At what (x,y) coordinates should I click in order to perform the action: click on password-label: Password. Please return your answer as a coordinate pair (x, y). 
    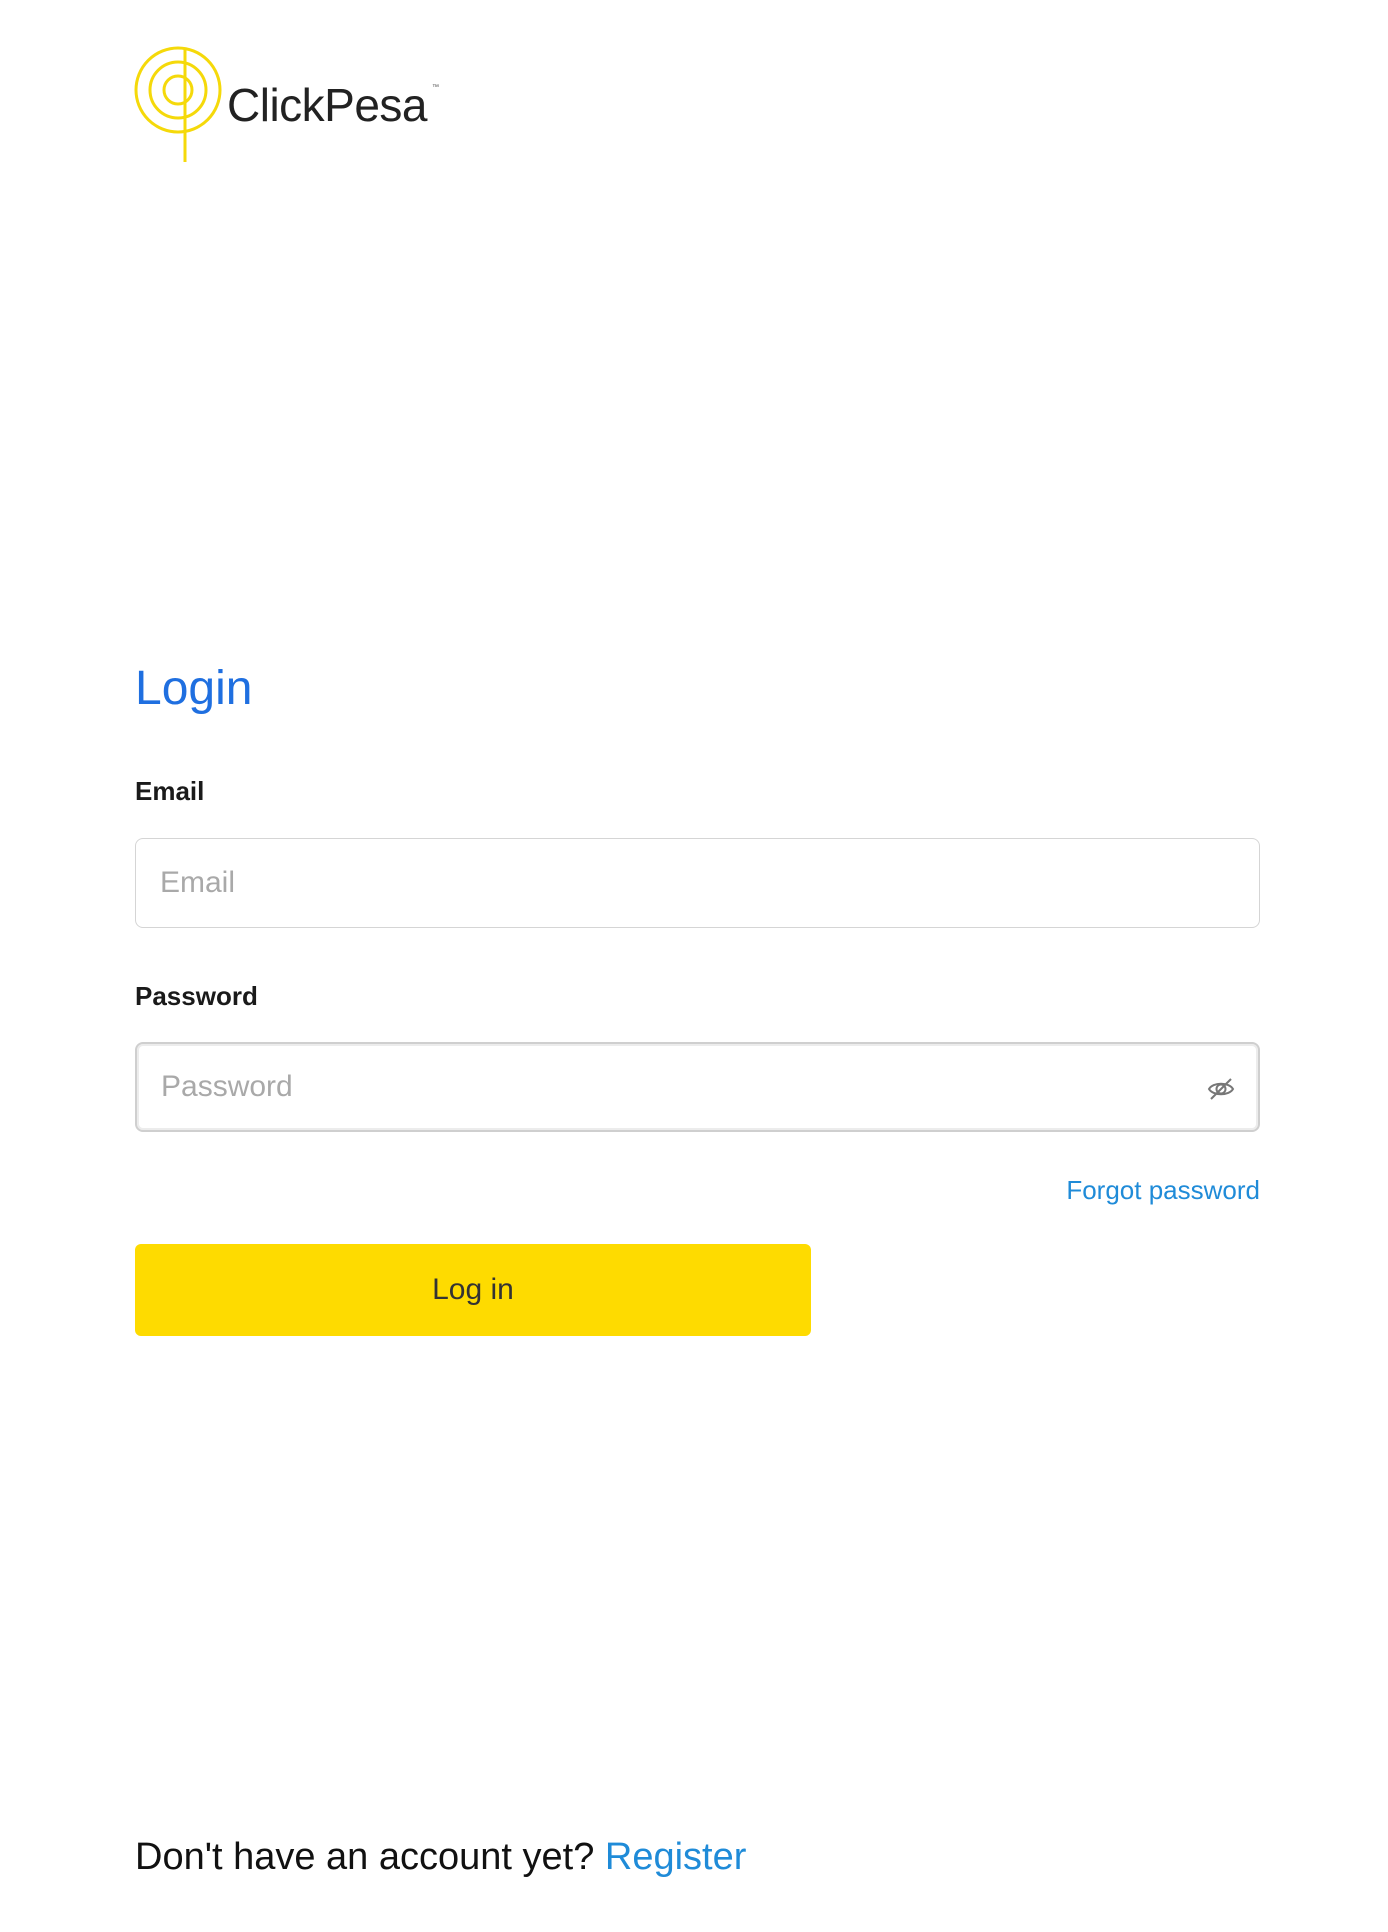
    Looking at the image, I should click on (196, 996).